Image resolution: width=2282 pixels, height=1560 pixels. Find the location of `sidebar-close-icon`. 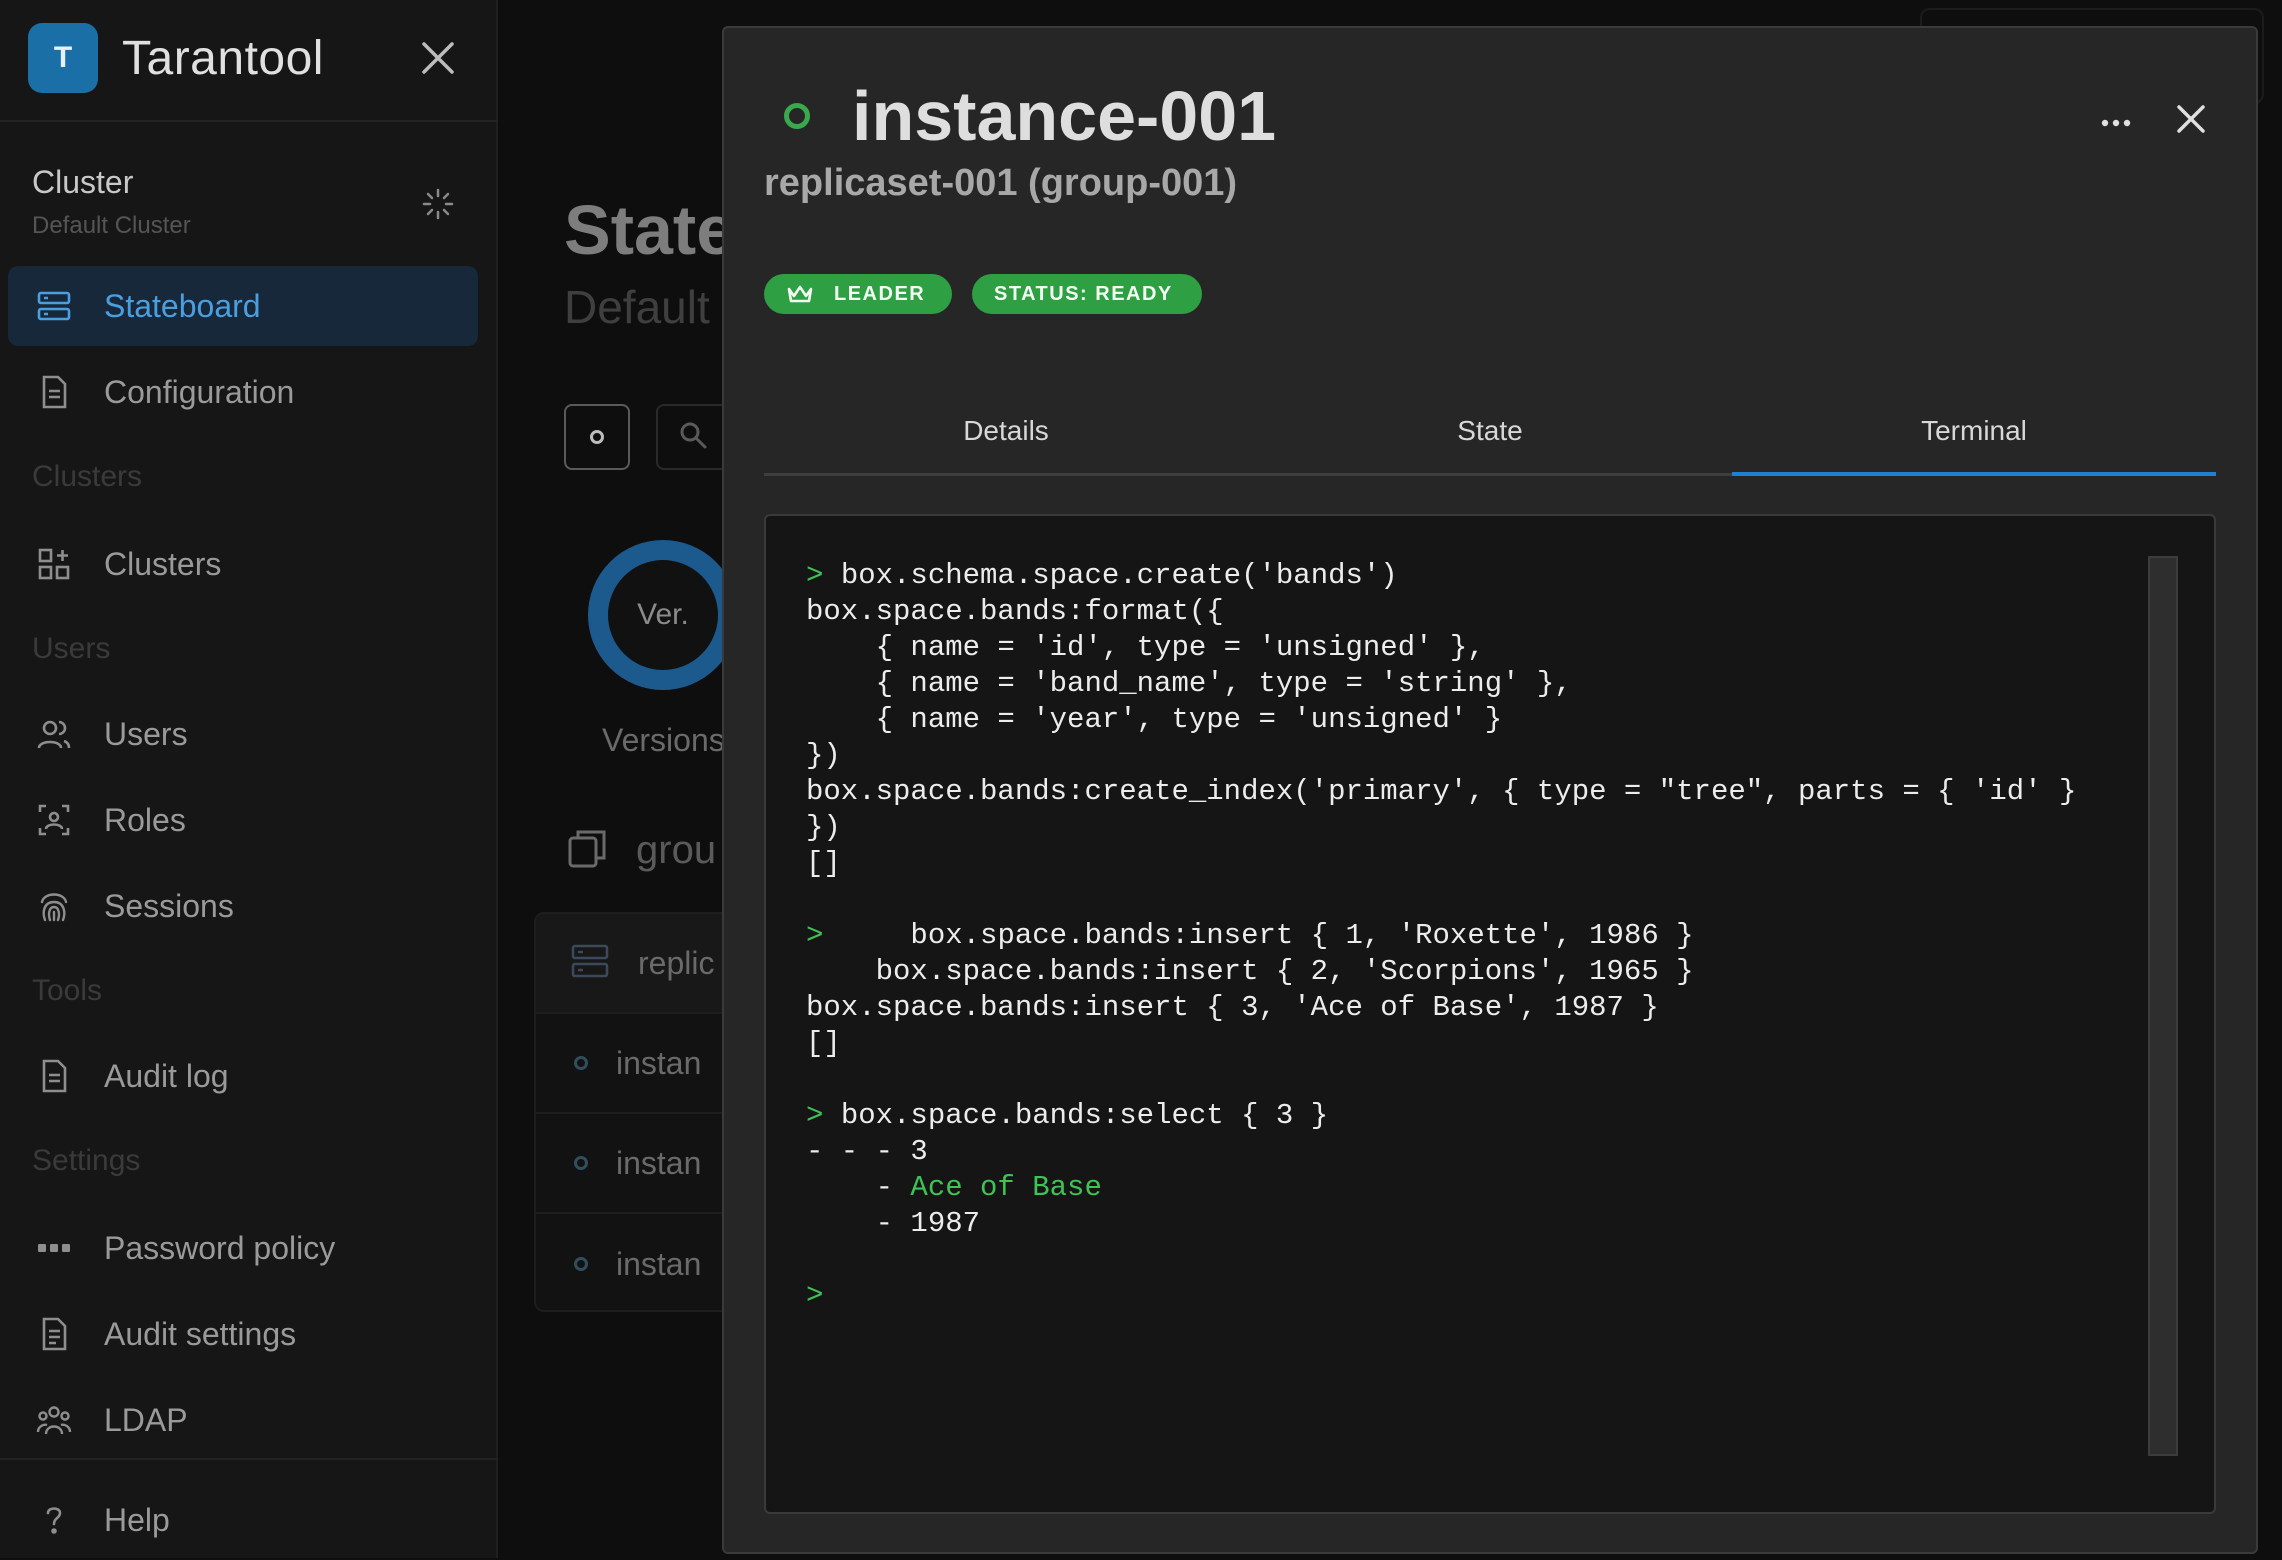

sidebar-close-icon is located at coordinates (438, 58).